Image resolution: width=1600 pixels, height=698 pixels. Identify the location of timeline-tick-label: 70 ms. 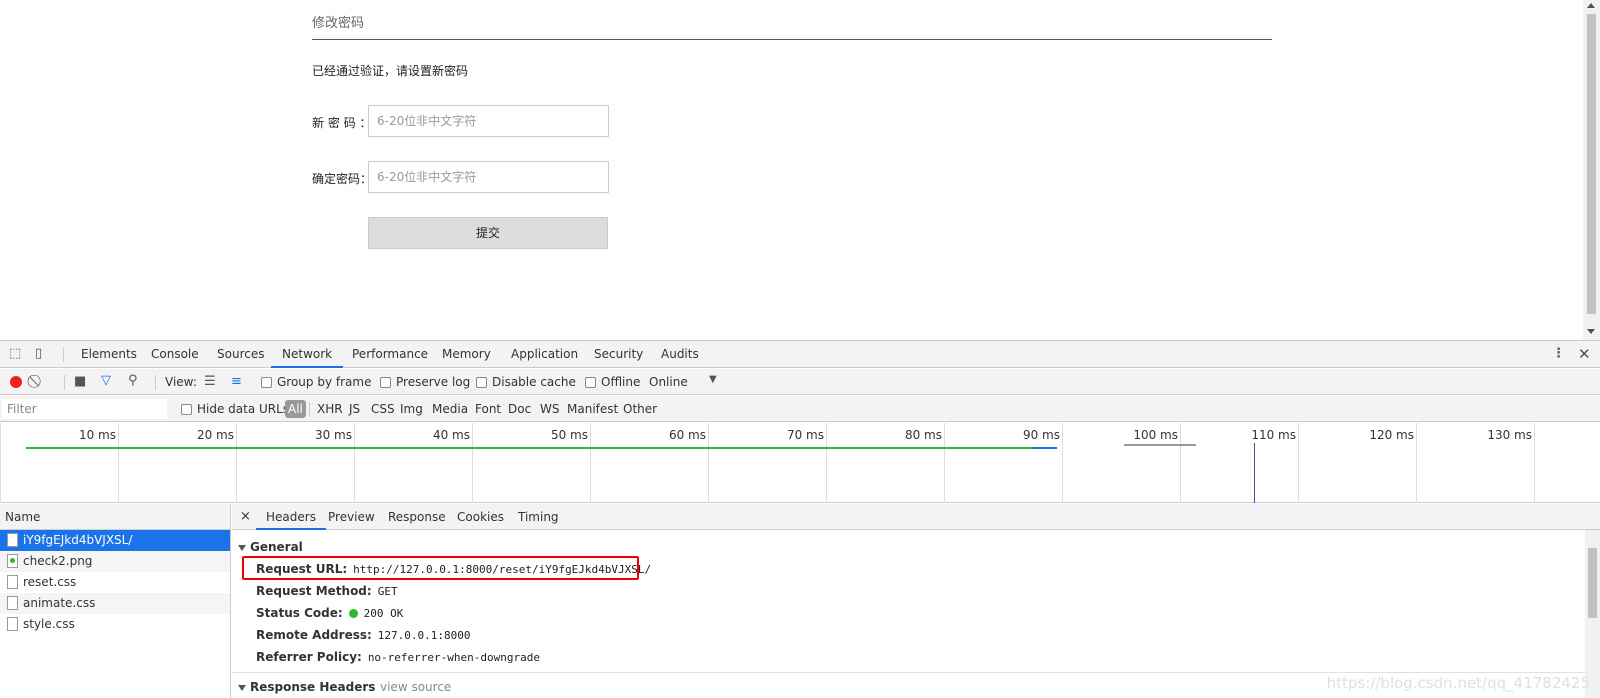
(805, 435).